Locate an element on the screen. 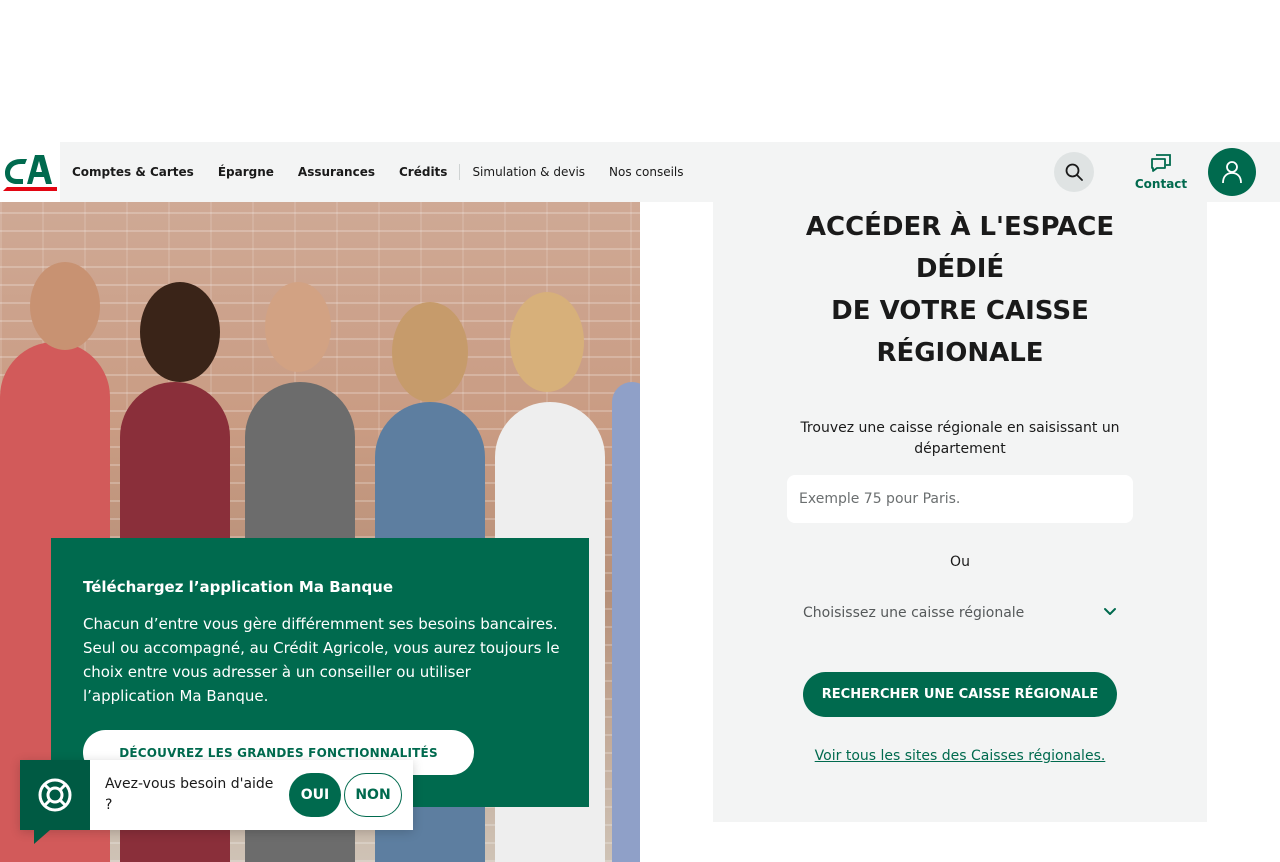  panel-title-line: DÉDIÉ is located at coordinates (960, 269).